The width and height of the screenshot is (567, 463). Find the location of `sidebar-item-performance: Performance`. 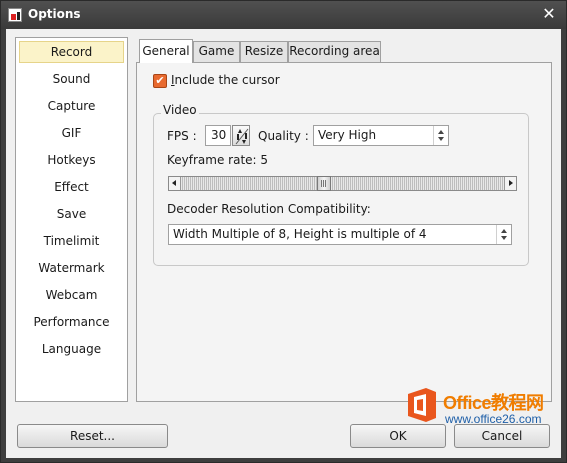

sidebar-item-performance: Performance is located at coordinates (71, 322).